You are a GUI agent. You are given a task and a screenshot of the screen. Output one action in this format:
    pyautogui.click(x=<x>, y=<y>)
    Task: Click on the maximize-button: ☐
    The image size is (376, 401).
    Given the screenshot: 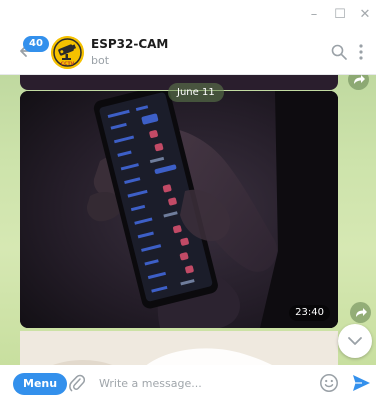 What is the action you would take?
    pyautogui.click(x=340, y=15)
    